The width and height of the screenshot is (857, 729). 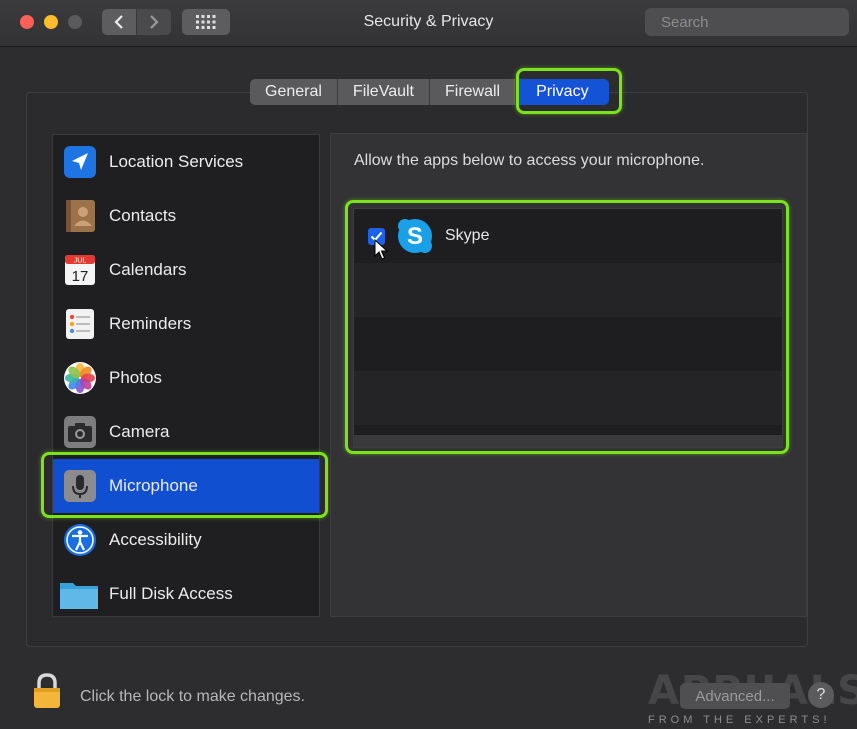 What do you see at coordinates (294, 92) in the screenshot?
I see `tab-general: General` at bounding box center [294, 92].